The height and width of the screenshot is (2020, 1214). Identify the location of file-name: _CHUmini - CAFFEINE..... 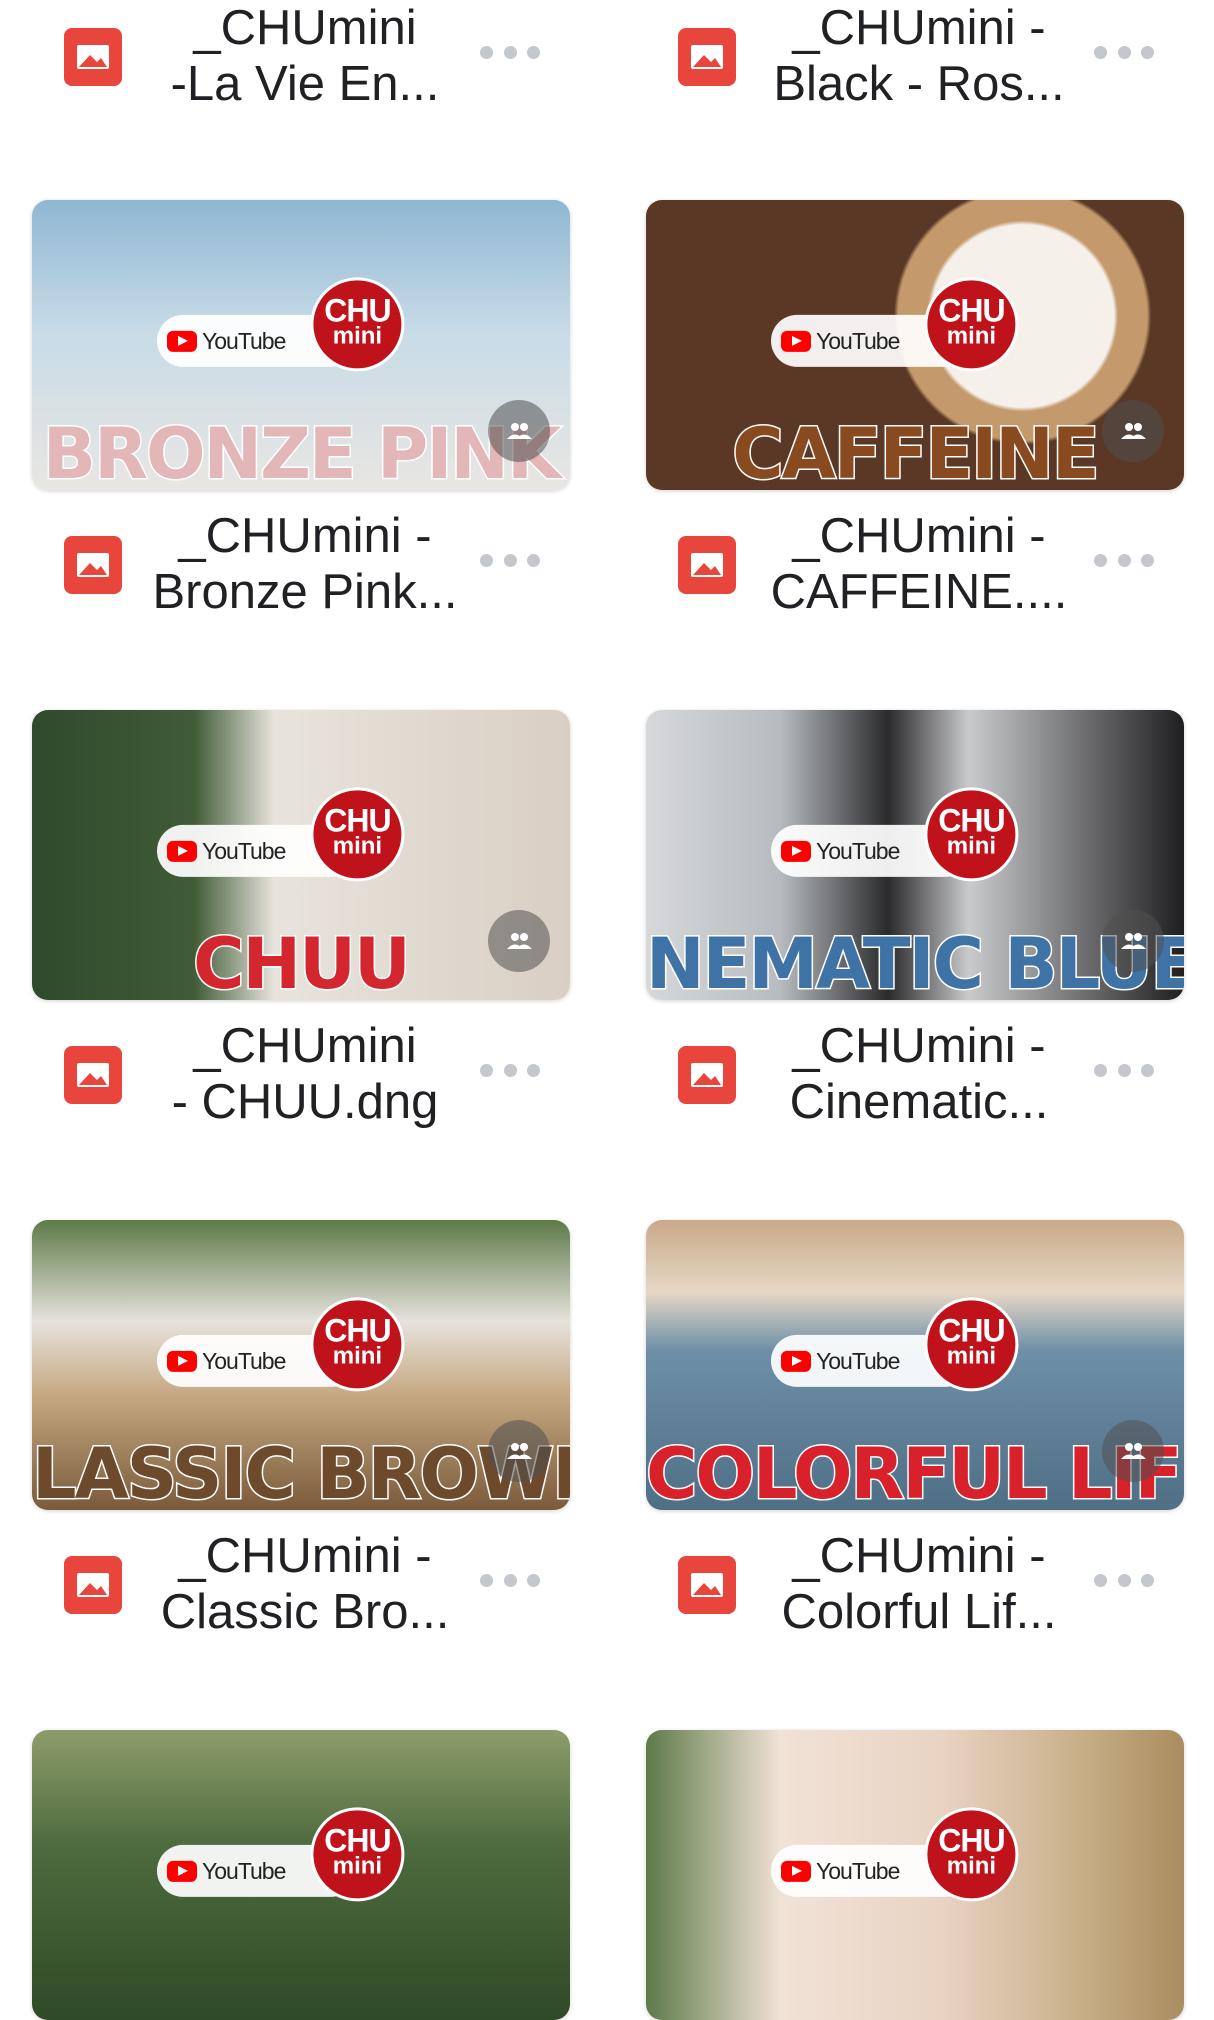
(919, 564).